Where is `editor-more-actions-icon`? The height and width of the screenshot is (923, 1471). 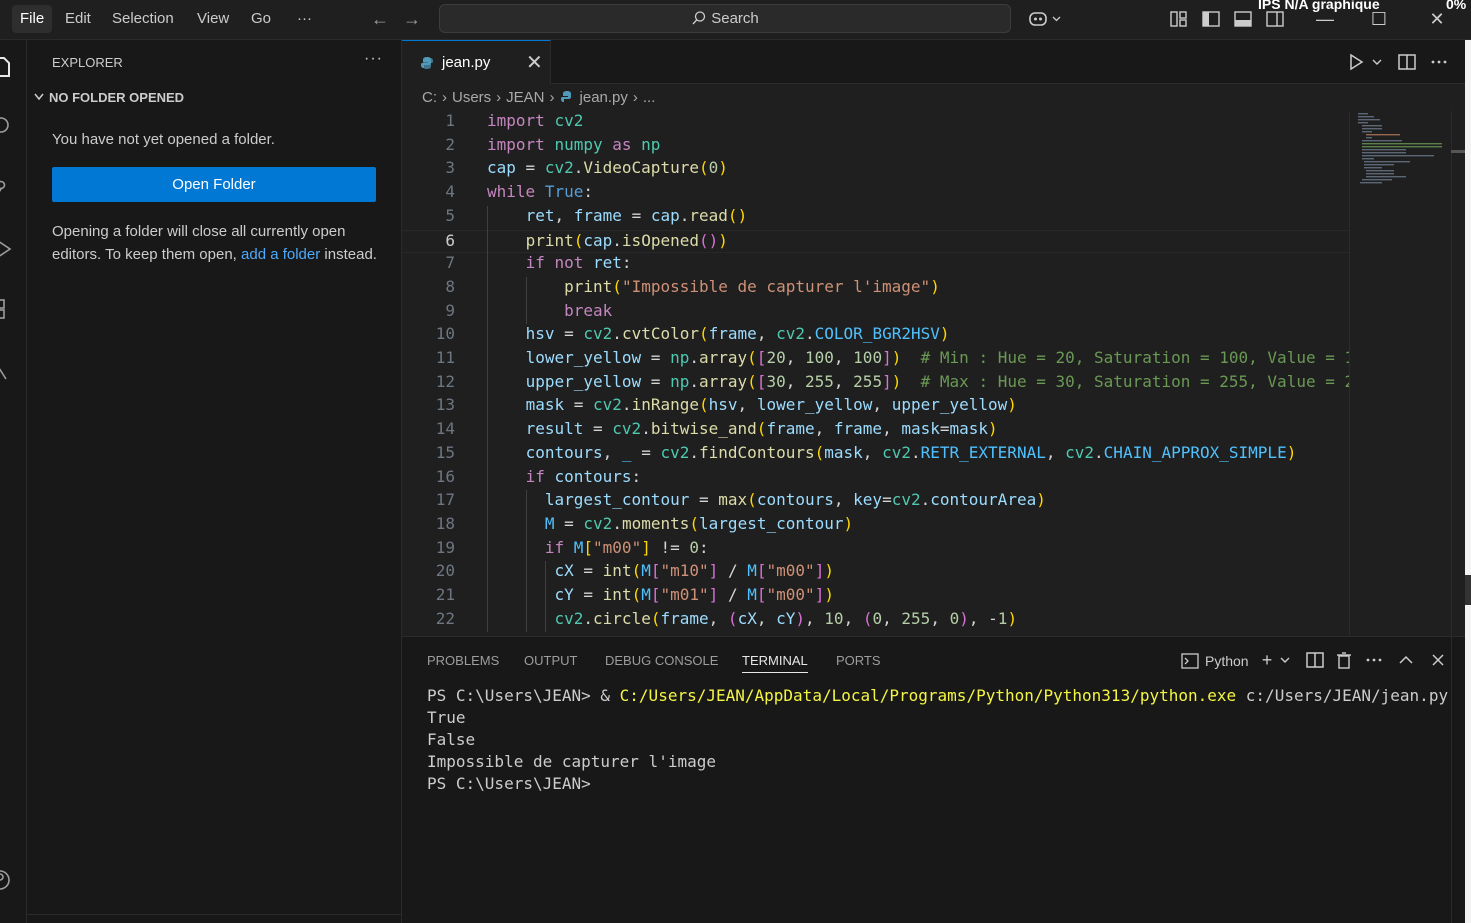
editor-more-actions-icon is located at coordinates (1439, 62).